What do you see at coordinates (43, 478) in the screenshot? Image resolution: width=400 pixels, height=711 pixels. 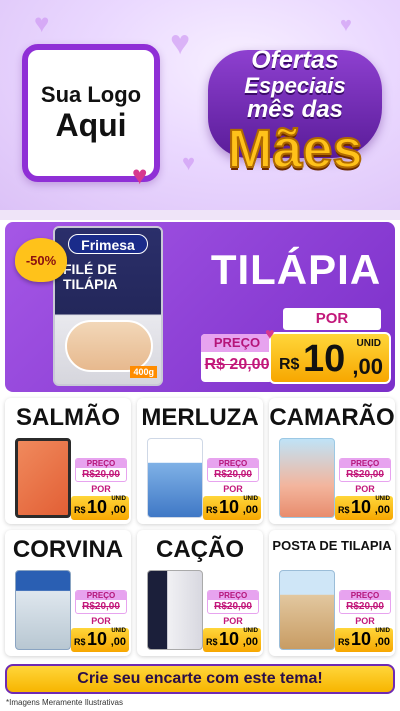 I see `product-image-salmao` at bounding box center [43, 478].